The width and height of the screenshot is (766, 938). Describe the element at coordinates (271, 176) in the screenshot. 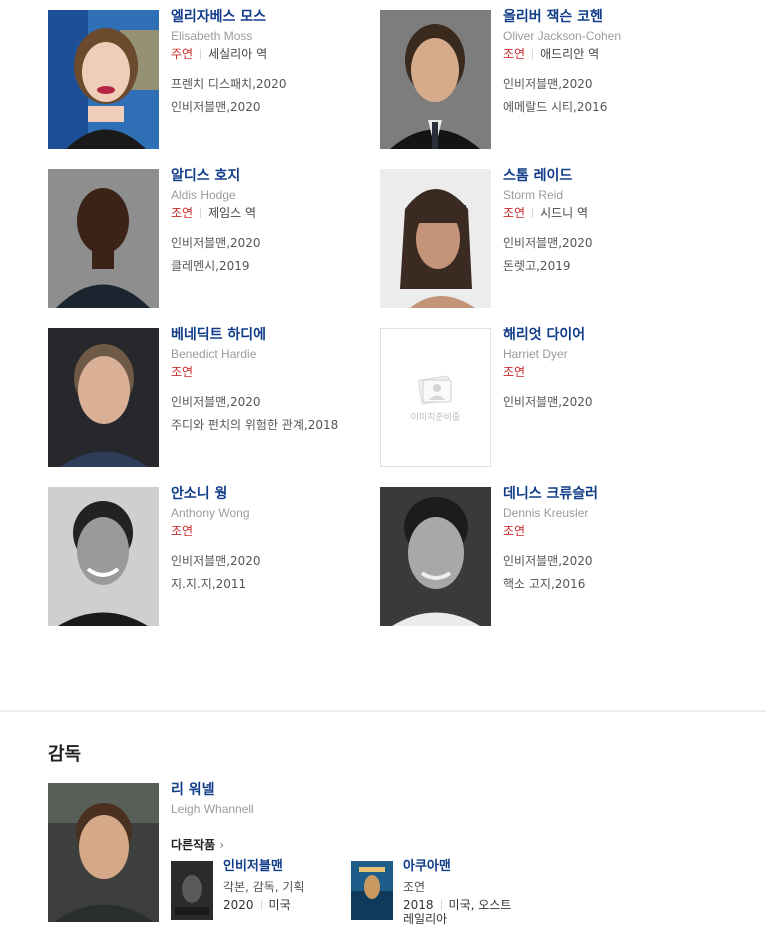

I see `actor-name: 알디스 호지` at that location.